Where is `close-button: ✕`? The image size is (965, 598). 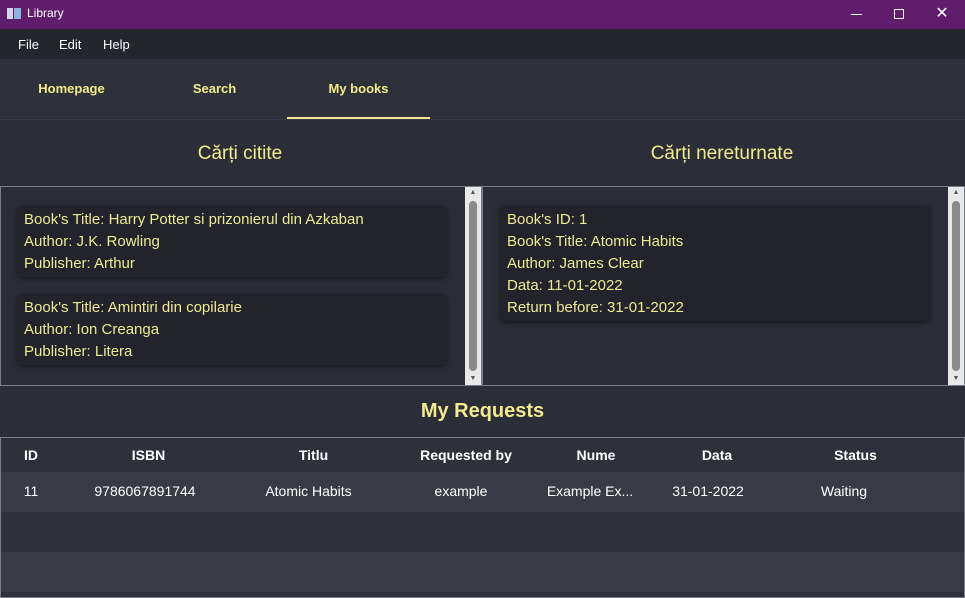 close-button: ✕ is located at coordinates (942, 14).